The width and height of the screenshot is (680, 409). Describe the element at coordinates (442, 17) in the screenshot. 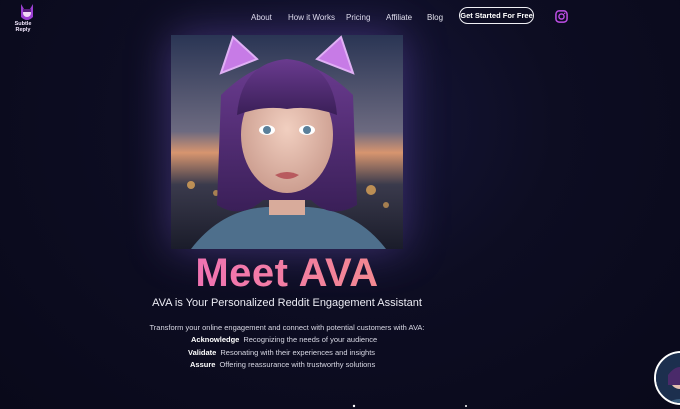

I see `nav-link-blog: Blog` at that location.